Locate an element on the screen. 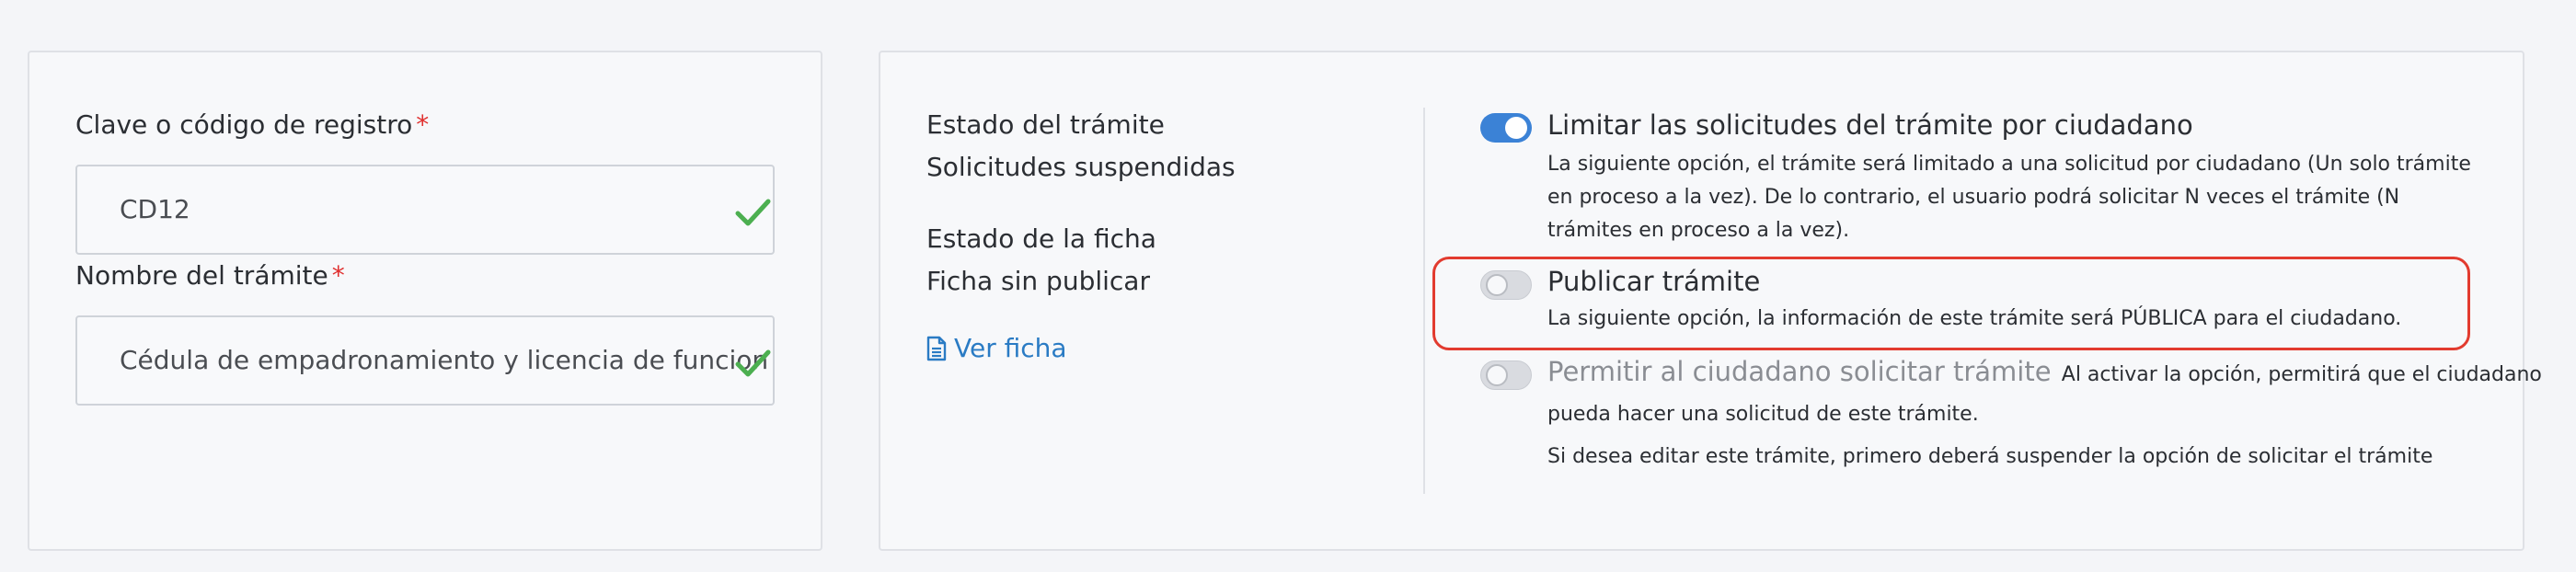  status-heading: Estado del trámite is located at coordinates (1045, 125).